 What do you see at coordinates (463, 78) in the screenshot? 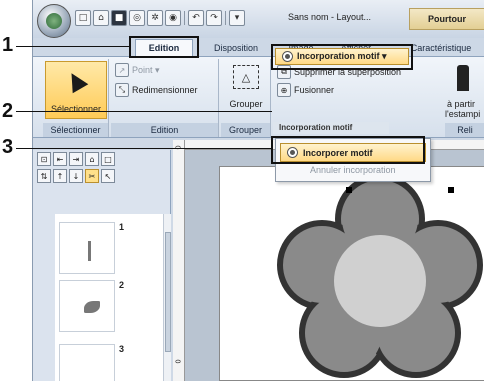
I see `stamp-icon` at bounding box center [463, 78].